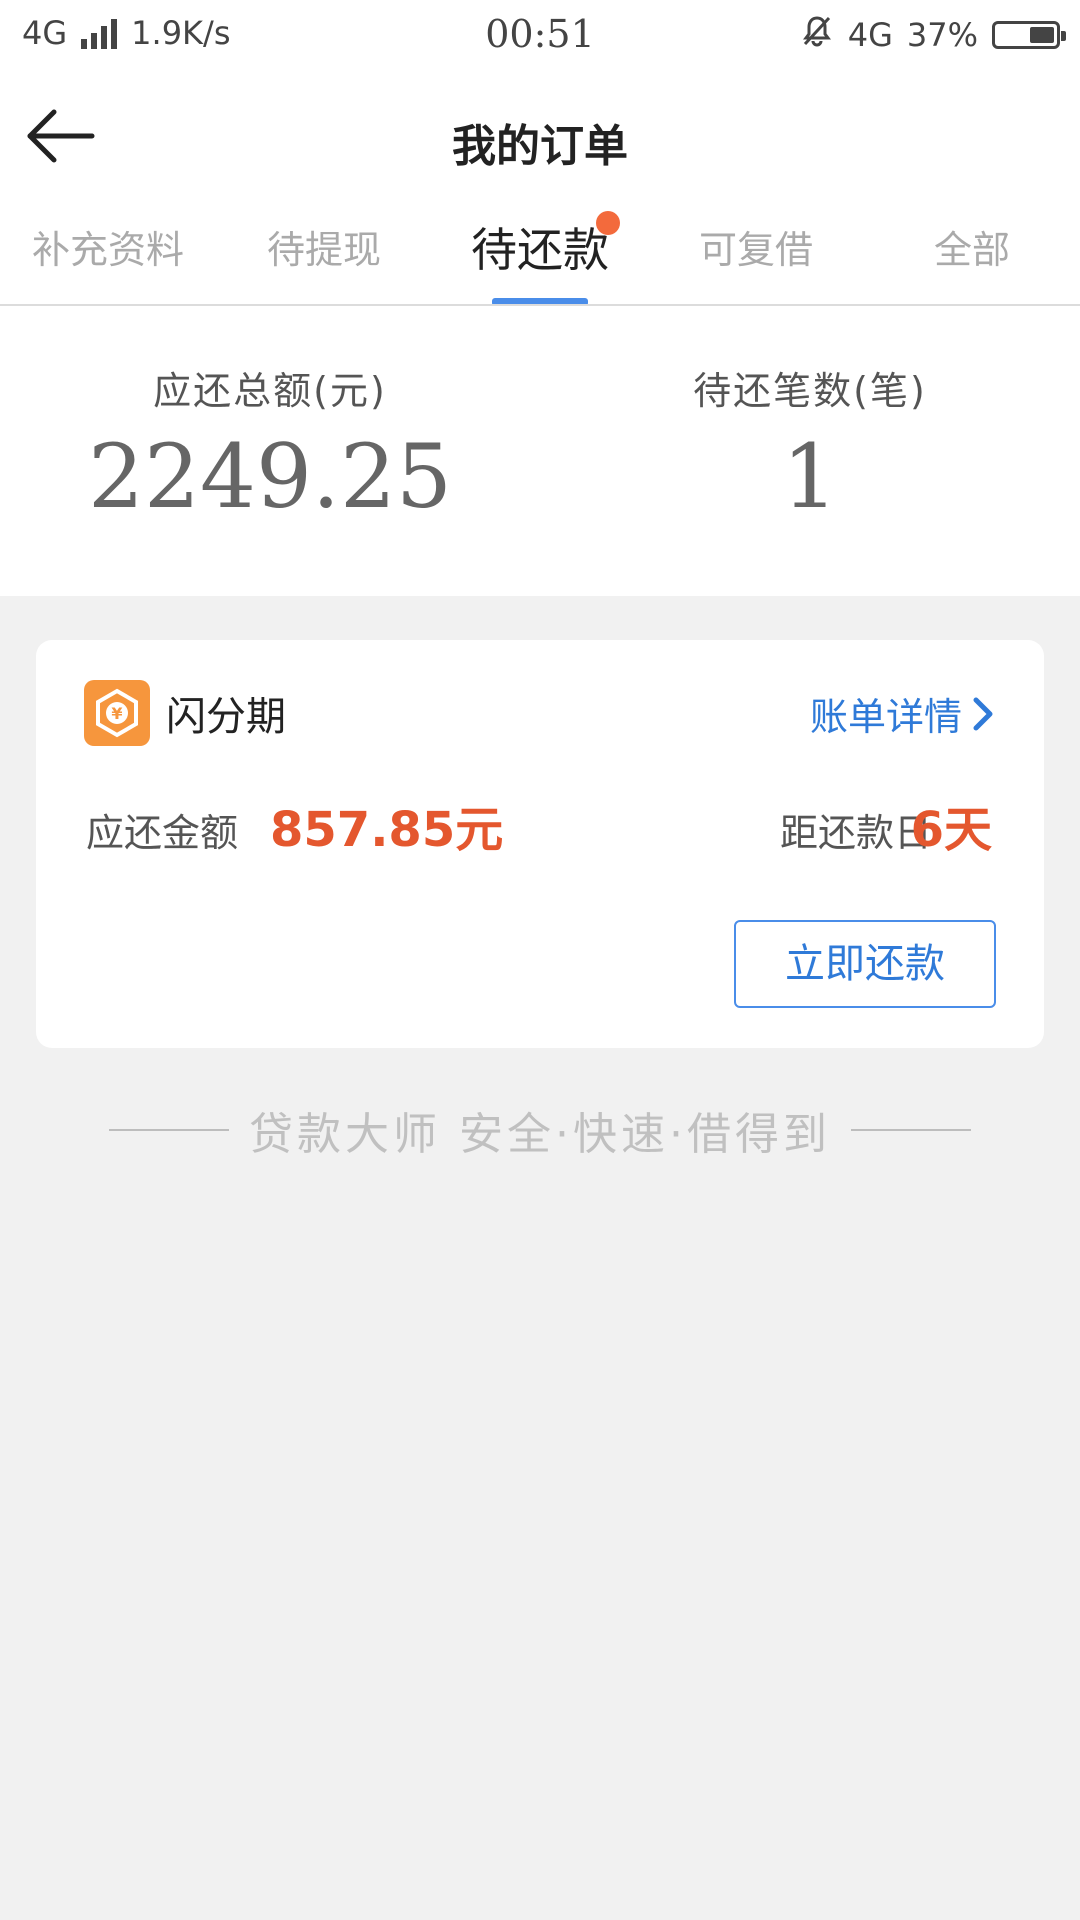 This screenshot has width=1080, height=1920. I want to click on pending-count-label: 待还笔数(笔), so click(810, 391).